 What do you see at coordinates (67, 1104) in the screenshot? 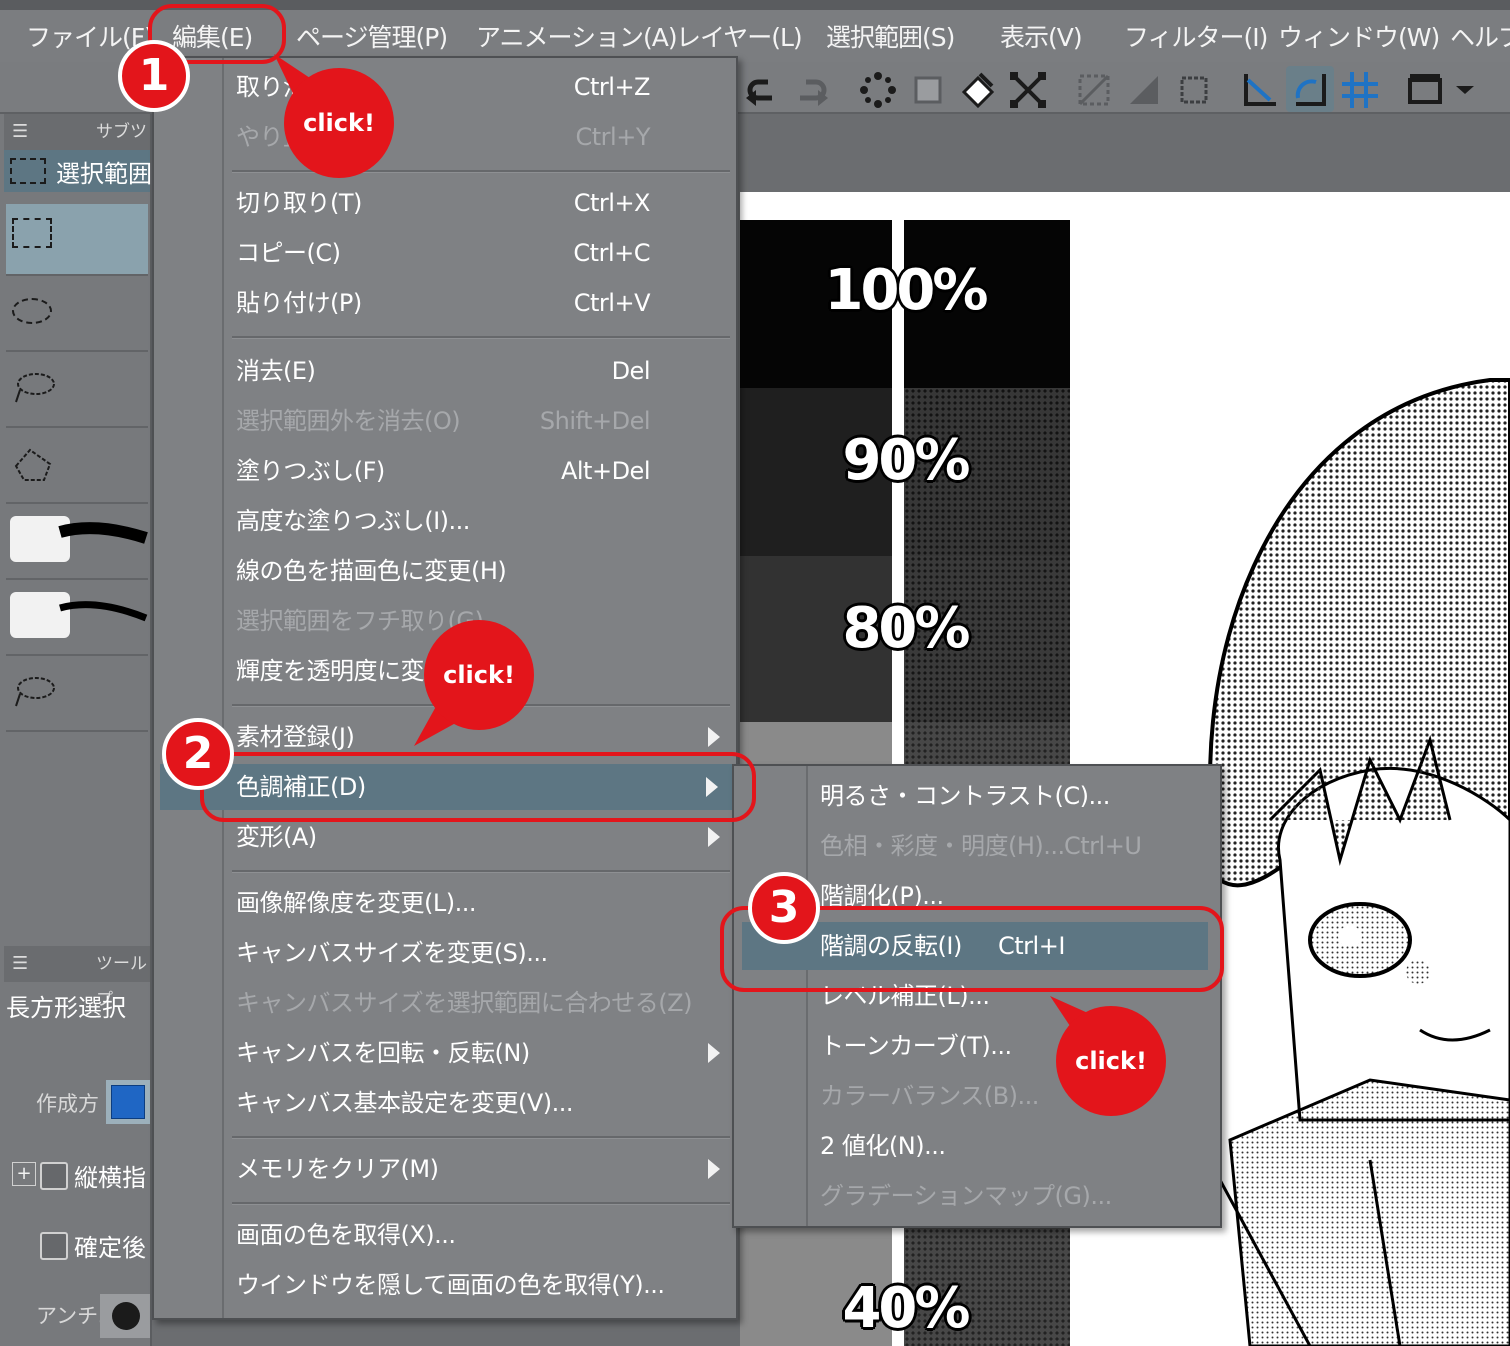
I see `creation-mode-label: 作成方` at bounding box center [67, 1104].